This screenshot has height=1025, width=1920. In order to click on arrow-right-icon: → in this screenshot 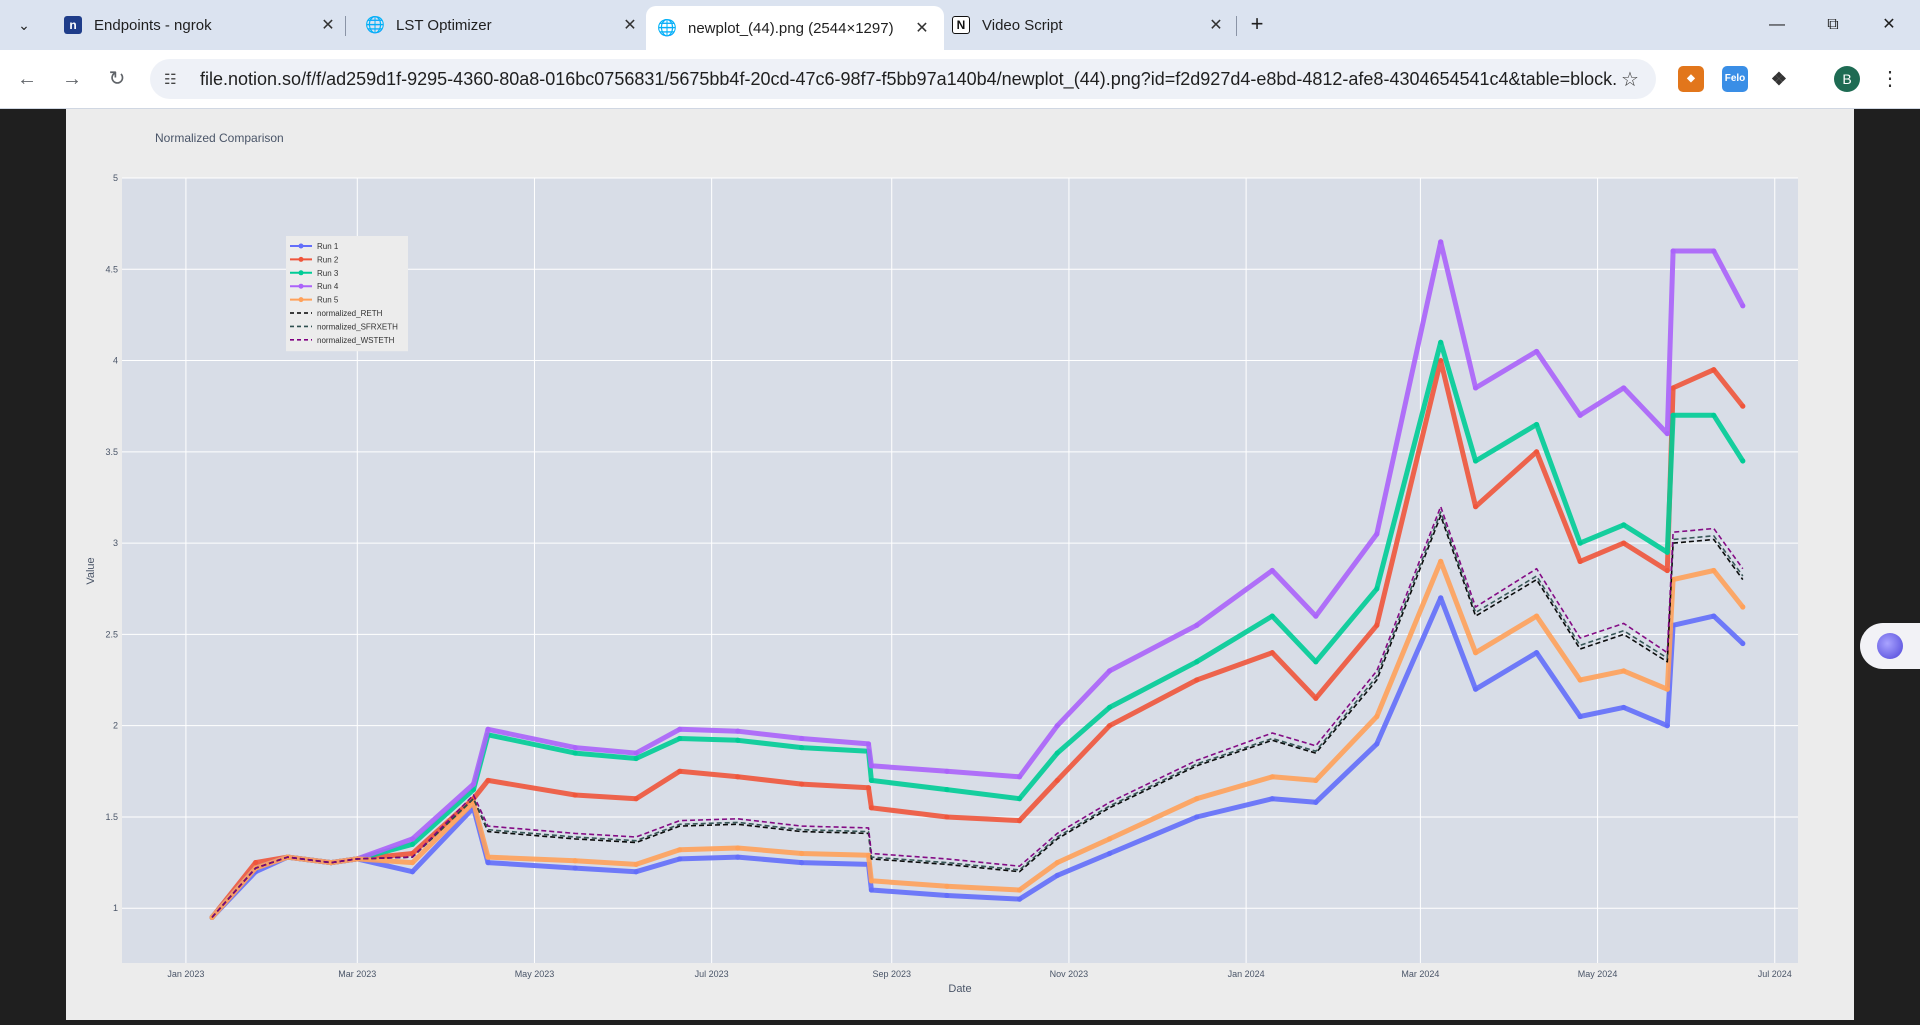, I will do `click(72, 79)`.